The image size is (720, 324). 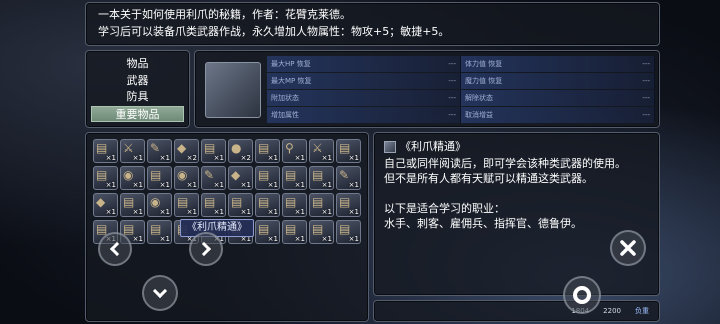 What do you see at coordinates (137, 97) in the screenshot?
I see `tab-armor: 防具` at bounding box center [137, 97].